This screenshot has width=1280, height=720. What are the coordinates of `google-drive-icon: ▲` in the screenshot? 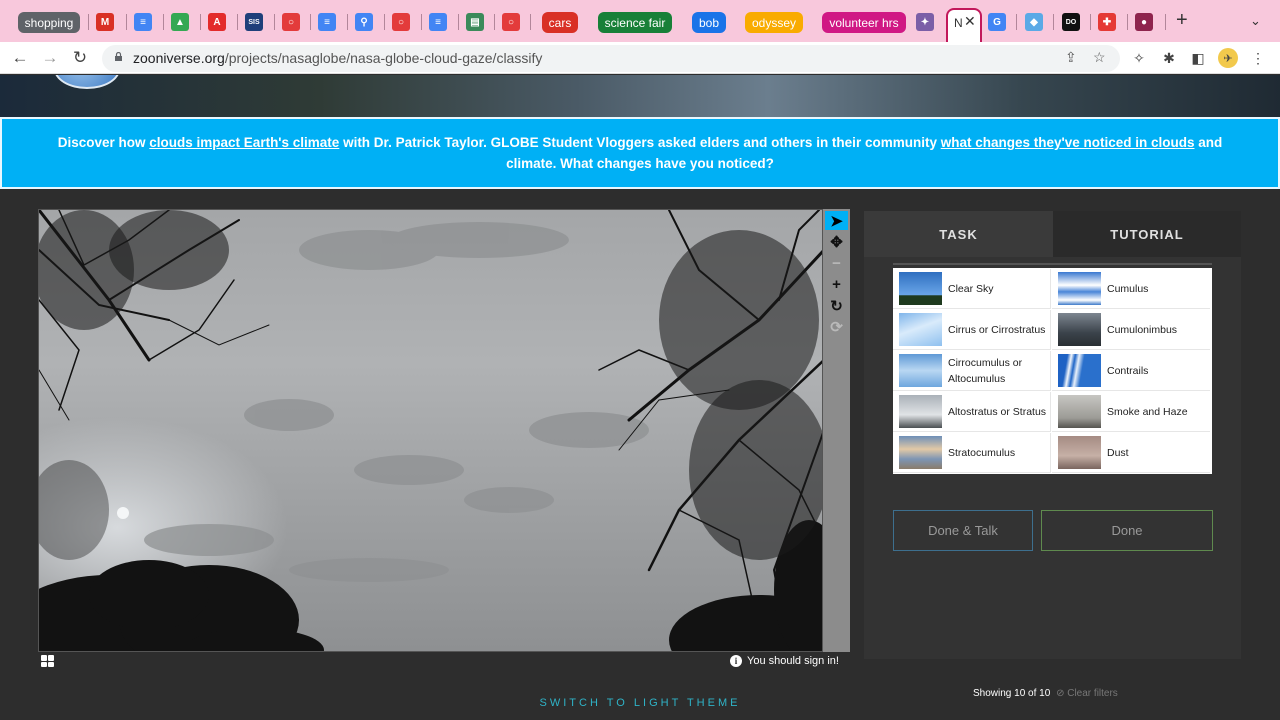 It's located at (180, 22).